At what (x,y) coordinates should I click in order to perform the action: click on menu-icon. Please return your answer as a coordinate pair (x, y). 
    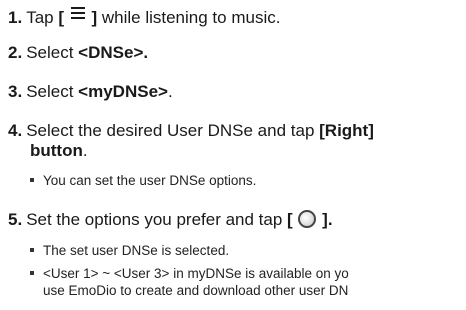
    Looking at the image, I should click on (77, 13).